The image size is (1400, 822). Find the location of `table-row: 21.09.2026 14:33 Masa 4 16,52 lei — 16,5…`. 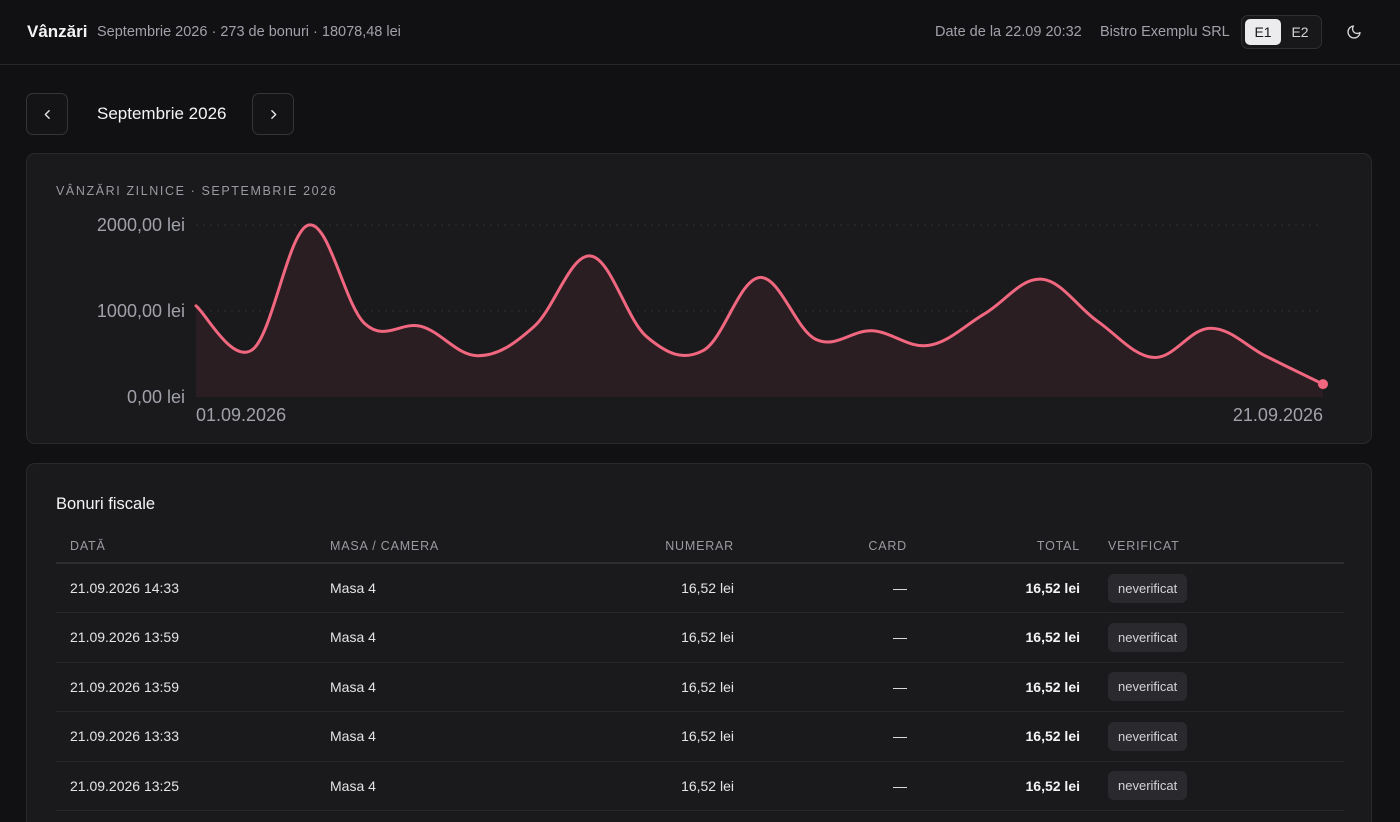

table-row: 21.09.2026 14:33 Masa 4 16,52 lei — 16,5… is located at coordinates (700, 588).